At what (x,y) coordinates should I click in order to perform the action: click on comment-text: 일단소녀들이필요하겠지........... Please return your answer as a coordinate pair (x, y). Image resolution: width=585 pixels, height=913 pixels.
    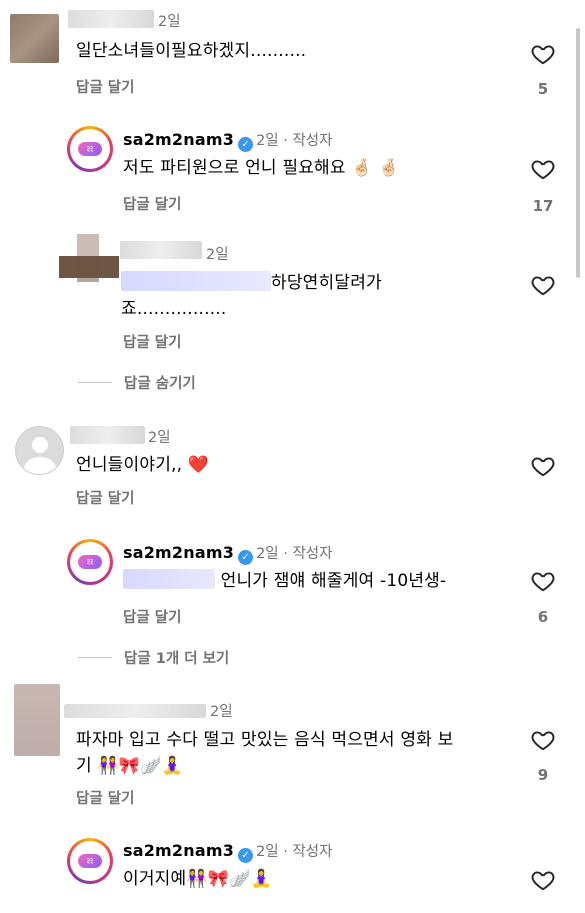
    Looking at the image, I should click on (191, 51).